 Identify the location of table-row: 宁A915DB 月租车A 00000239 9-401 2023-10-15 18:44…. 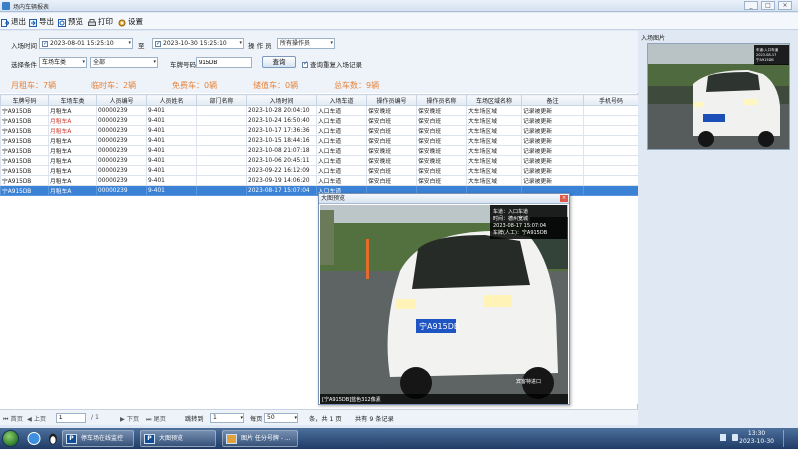
(319, 140).